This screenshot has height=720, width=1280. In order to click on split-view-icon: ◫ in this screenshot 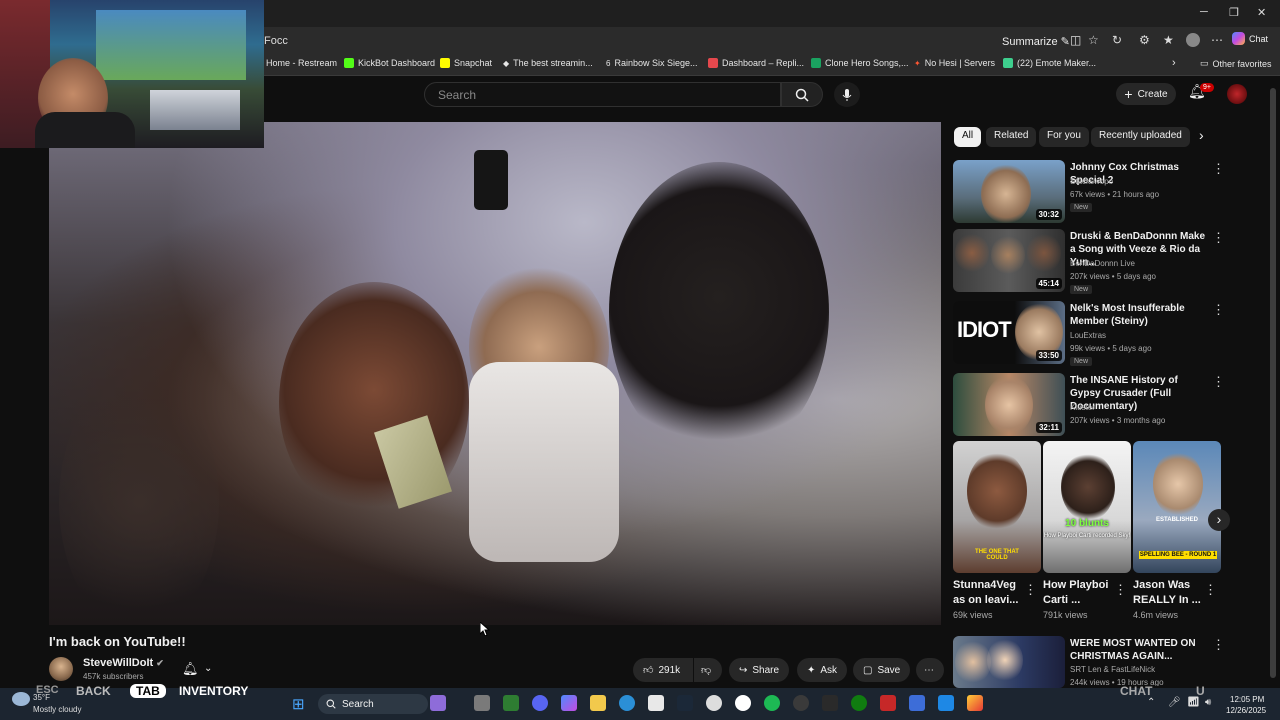, I will do `click(1075, 40)`.